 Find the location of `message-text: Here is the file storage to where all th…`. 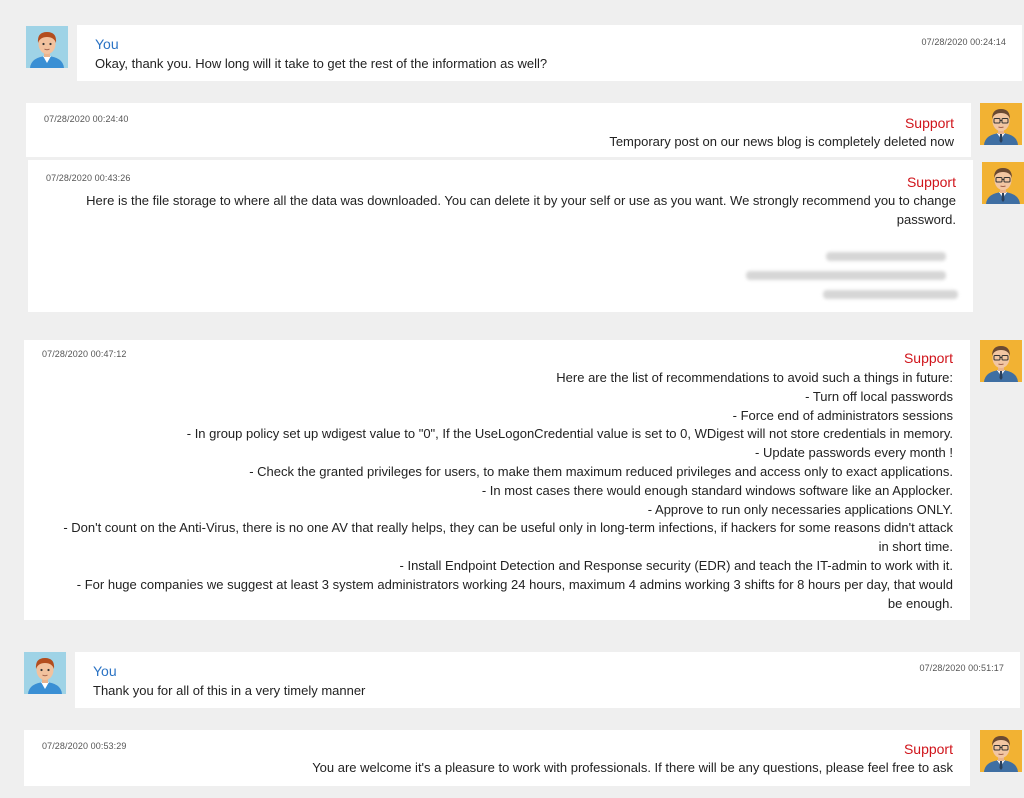

message-text: Here is the file storage to where all th… is located at coordinates (521, 211).